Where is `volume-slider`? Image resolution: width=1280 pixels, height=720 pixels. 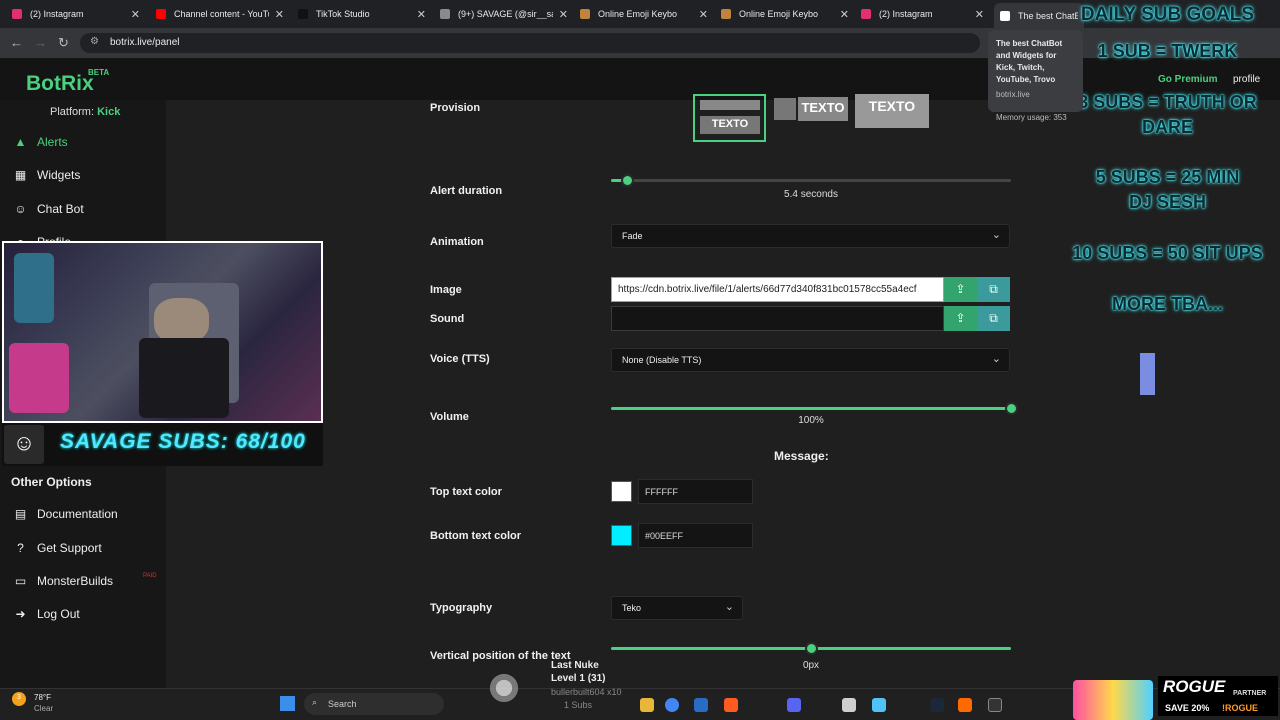 volume-slider is located at coordinates (814, 408).